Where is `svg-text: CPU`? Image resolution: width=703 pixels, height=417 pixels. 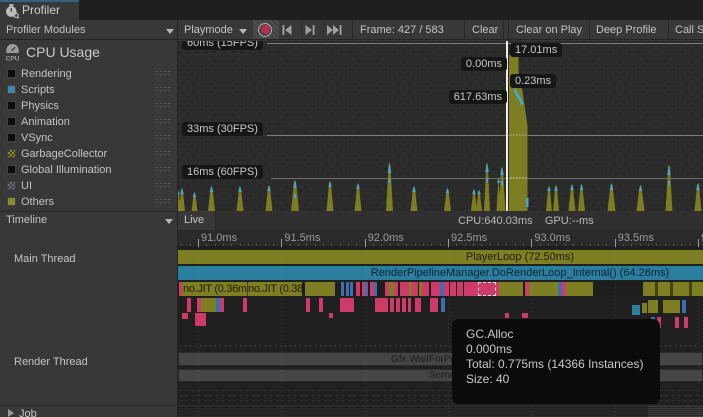
svg-text: CPU is located at coordinates (13, 58).